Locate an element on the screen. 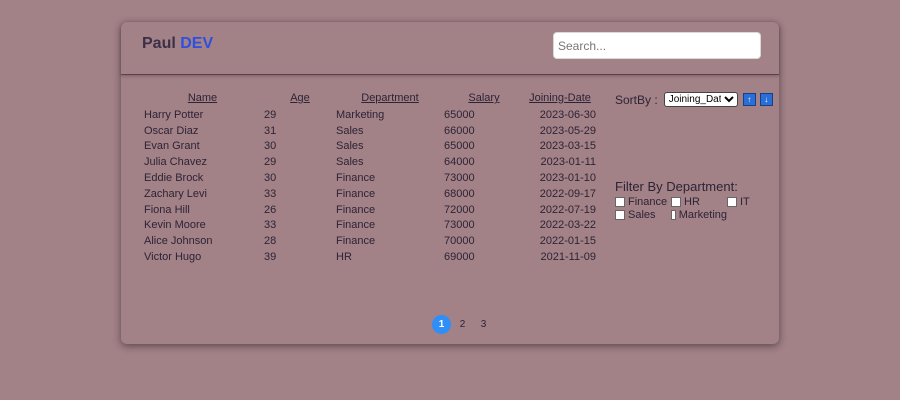 The height and width of the screenshot is (400, 900). cell-salary: 64000 is located at coordinates (459, 162).